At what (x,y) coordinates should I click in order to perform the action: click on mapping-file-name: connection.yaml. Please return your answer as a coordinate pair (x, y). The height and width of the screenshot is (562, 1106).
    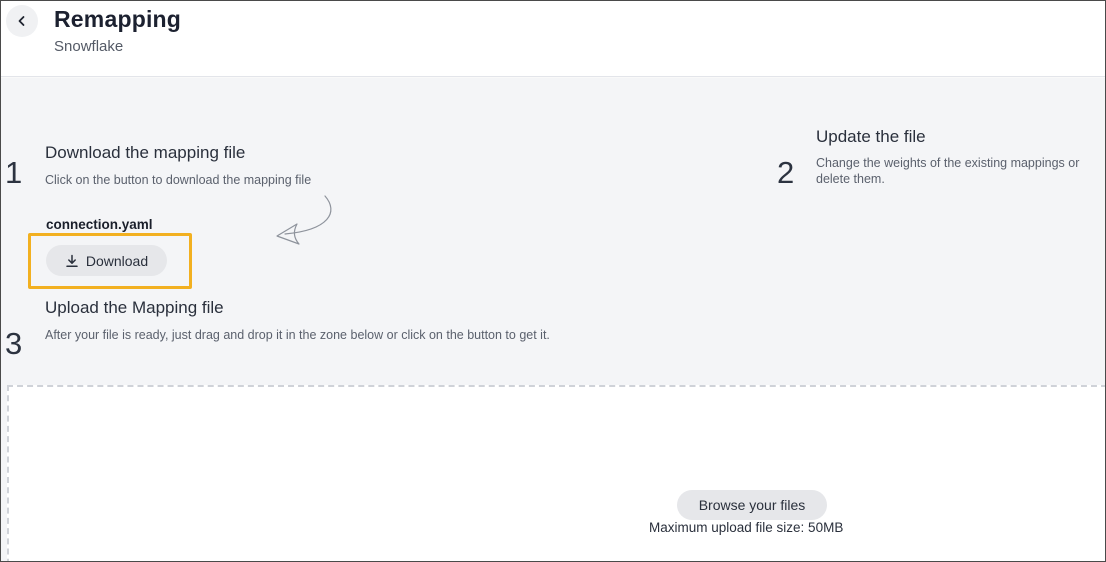
    Looking at the image, I should click on (99, 224).